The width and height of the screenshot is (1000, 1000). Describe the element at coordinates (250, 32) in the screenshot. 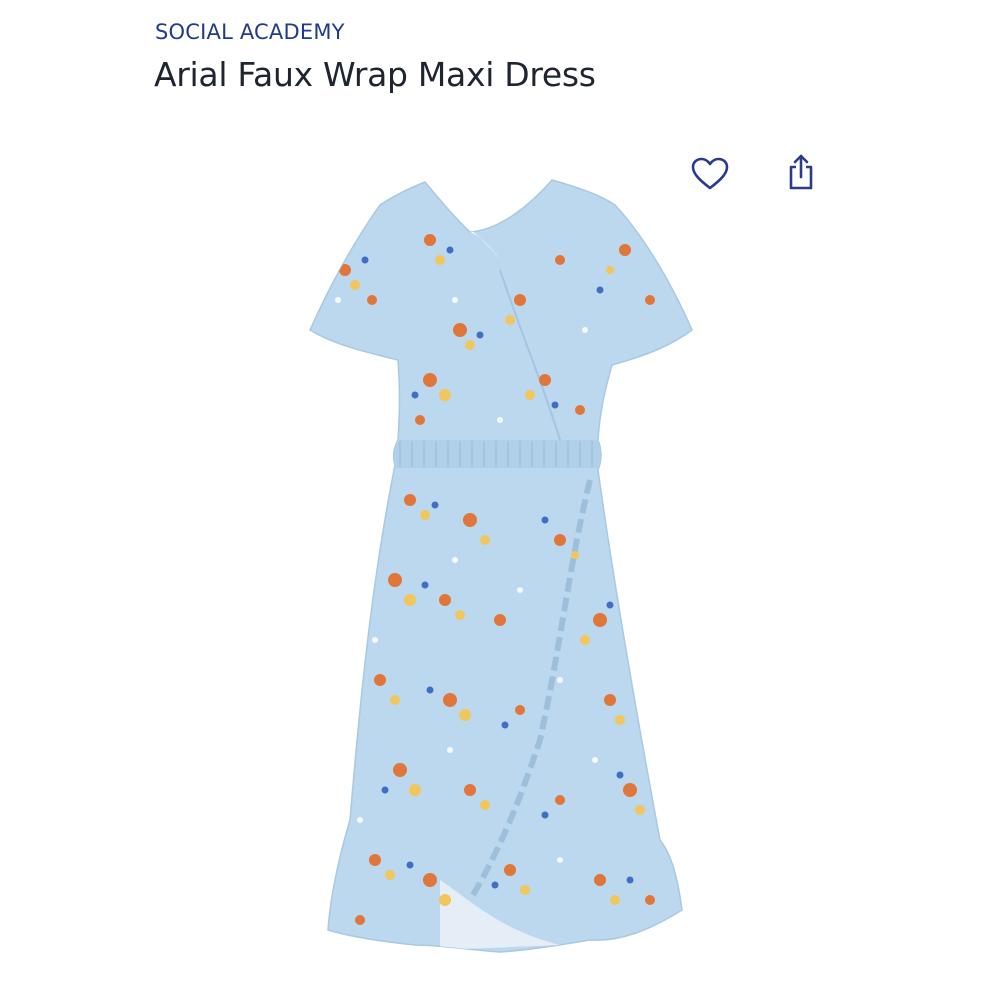

I see `brand-link: SOCIAL ACADEMY` at that location.